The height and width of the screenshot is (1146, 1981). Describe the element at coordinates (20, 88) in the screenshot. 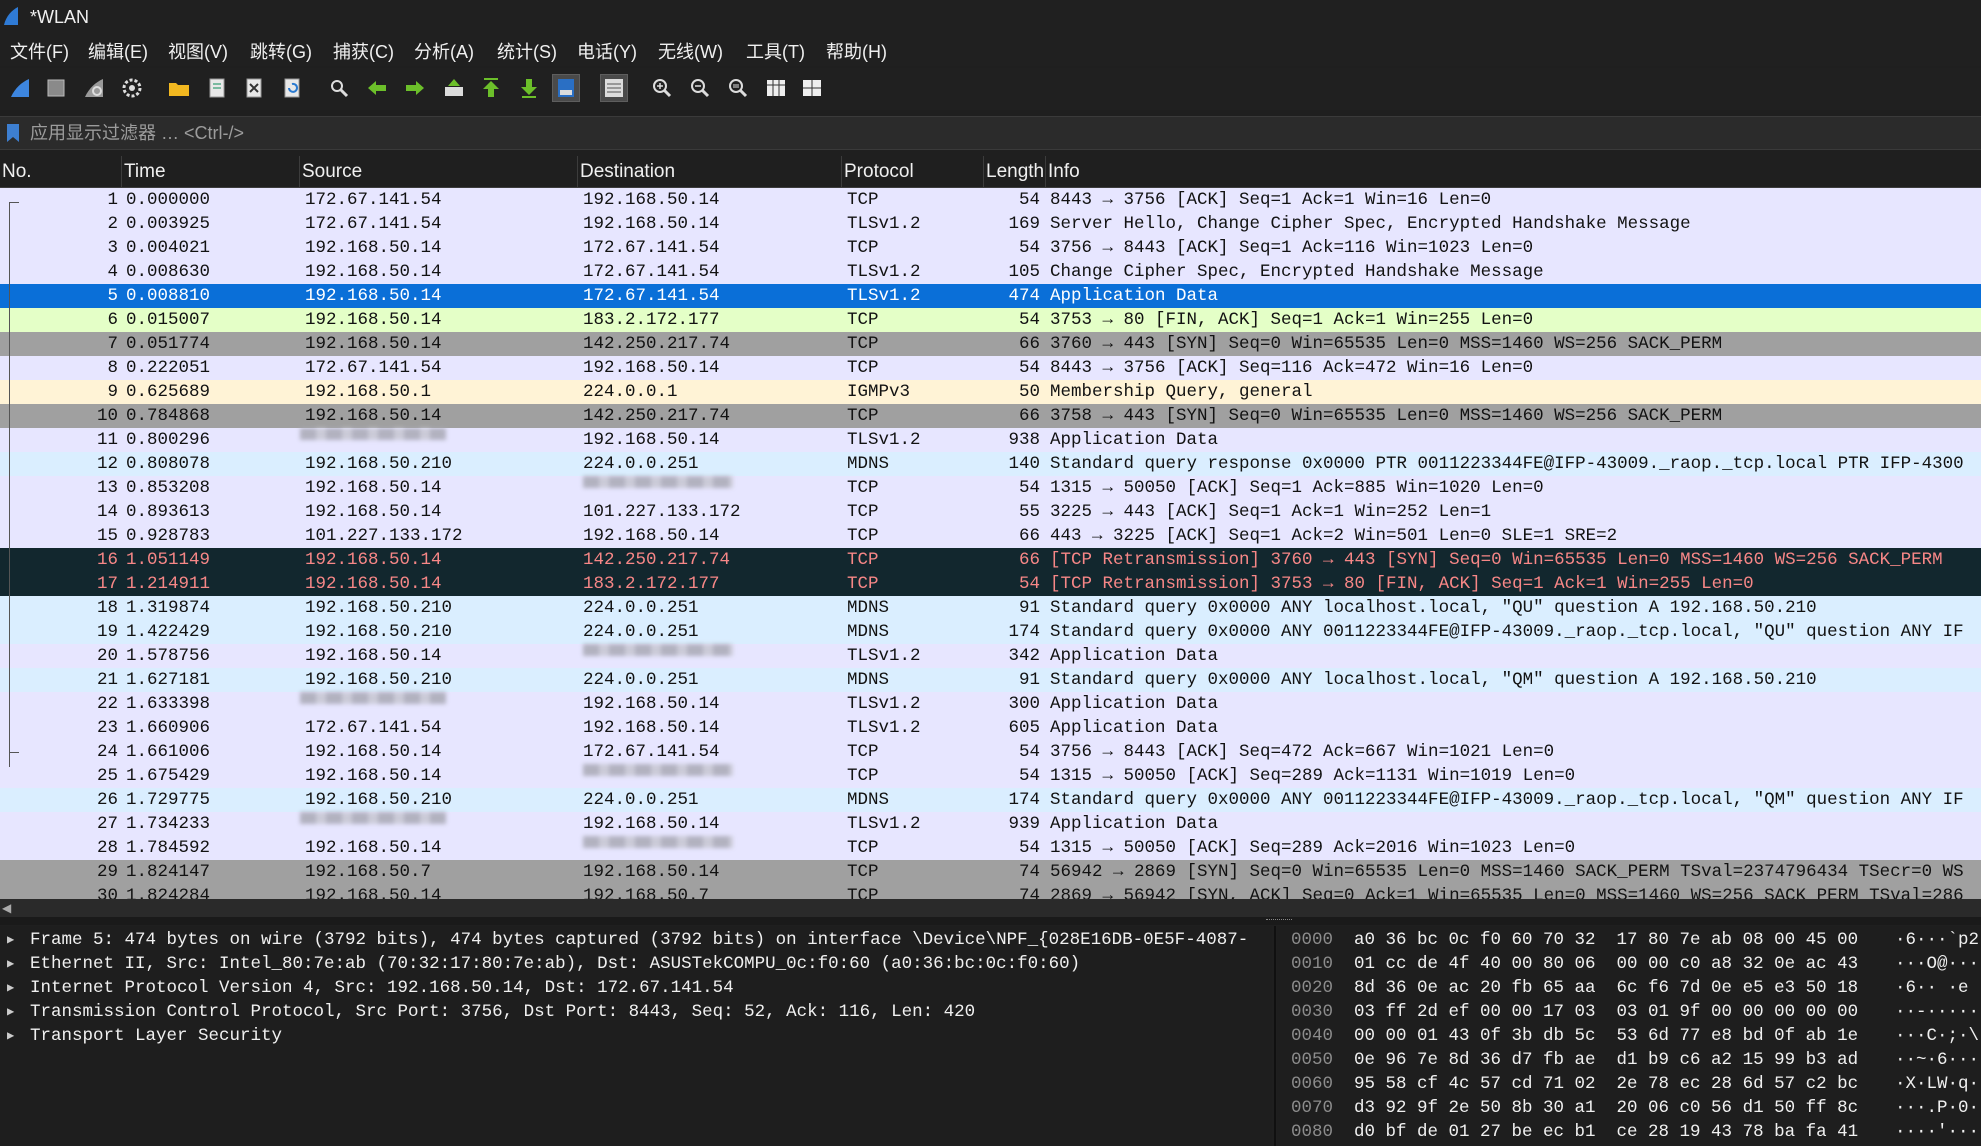

I see `shark-fin-start-button` at that location.